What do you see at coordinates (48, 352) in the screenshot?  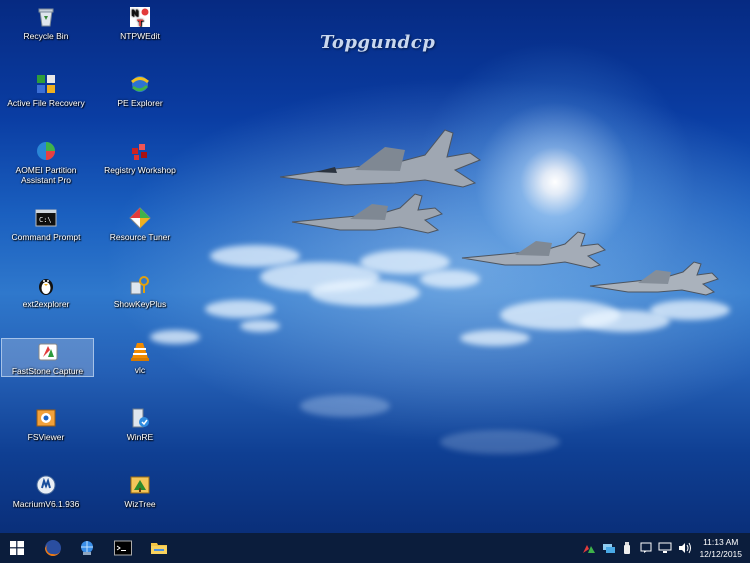 I see `faststone-capture-icon` at bounding box center [48, 352].